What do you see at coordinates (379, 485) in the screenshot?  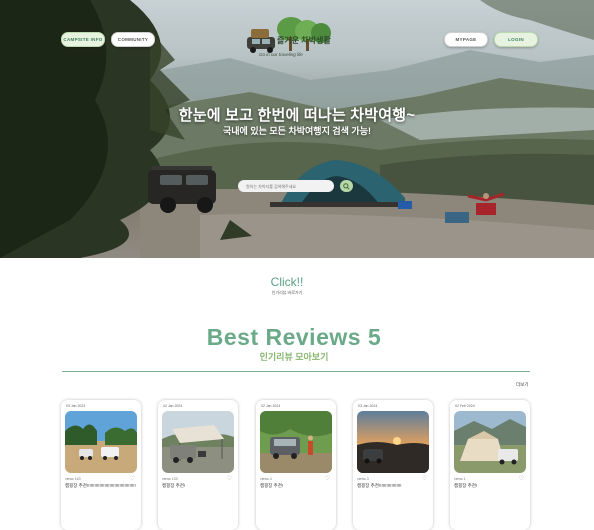 I see `review-title: 캠핑장 추천!!!!!!!!!!!!!!!!!!` at bounding box center [379, 485].